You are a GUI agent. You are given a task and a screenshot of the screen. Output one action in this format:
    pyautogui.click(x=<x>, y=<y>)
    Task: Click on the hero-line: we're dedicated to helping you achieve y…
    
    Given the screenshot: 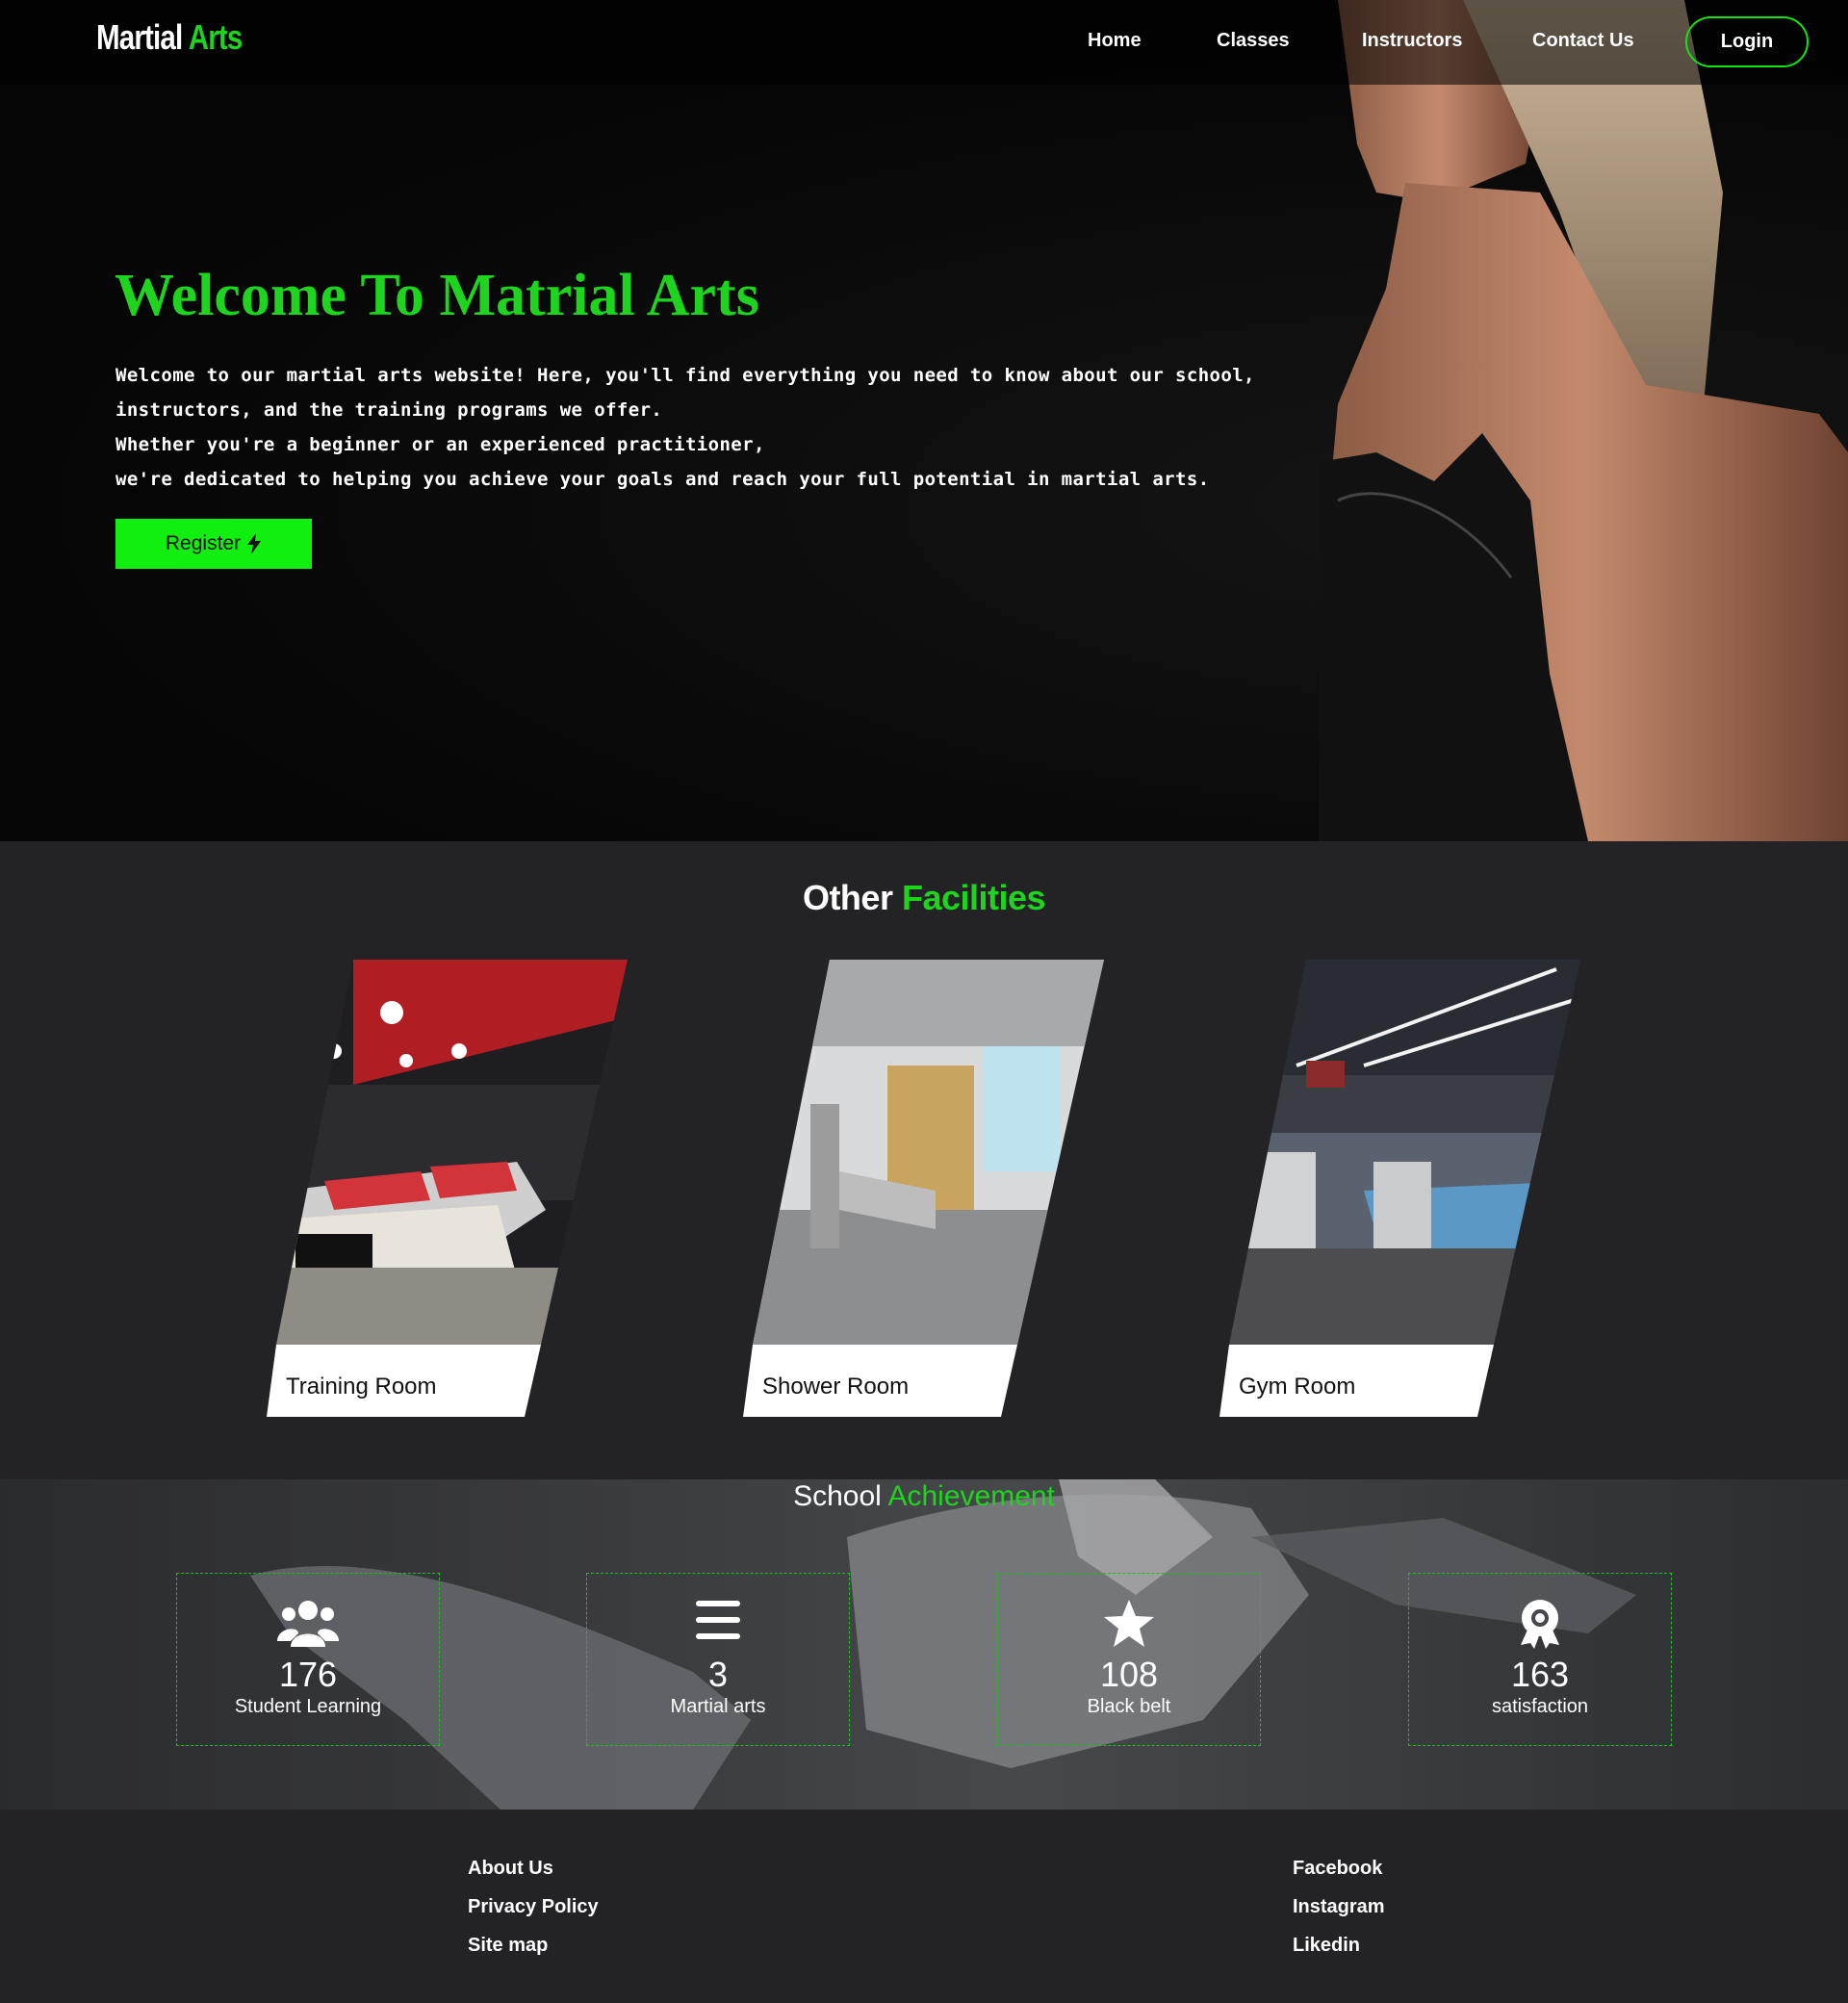 What is the action you would take?
    pyautogui.click(x=663, y=479)
    